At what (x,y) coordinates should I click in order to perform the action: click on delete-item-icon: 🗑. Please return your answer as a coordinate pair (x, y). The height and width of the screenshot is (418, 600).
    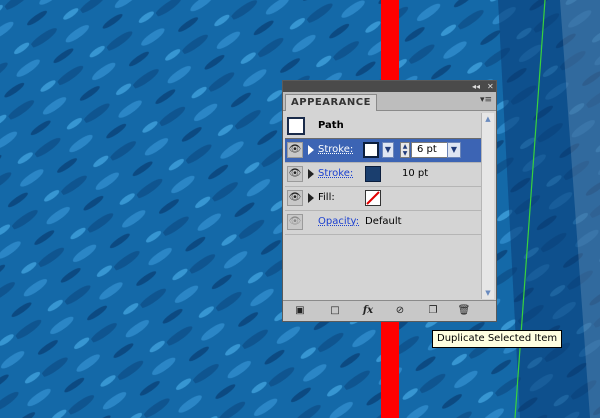
    Looking at the image, I should click on (464, 311).